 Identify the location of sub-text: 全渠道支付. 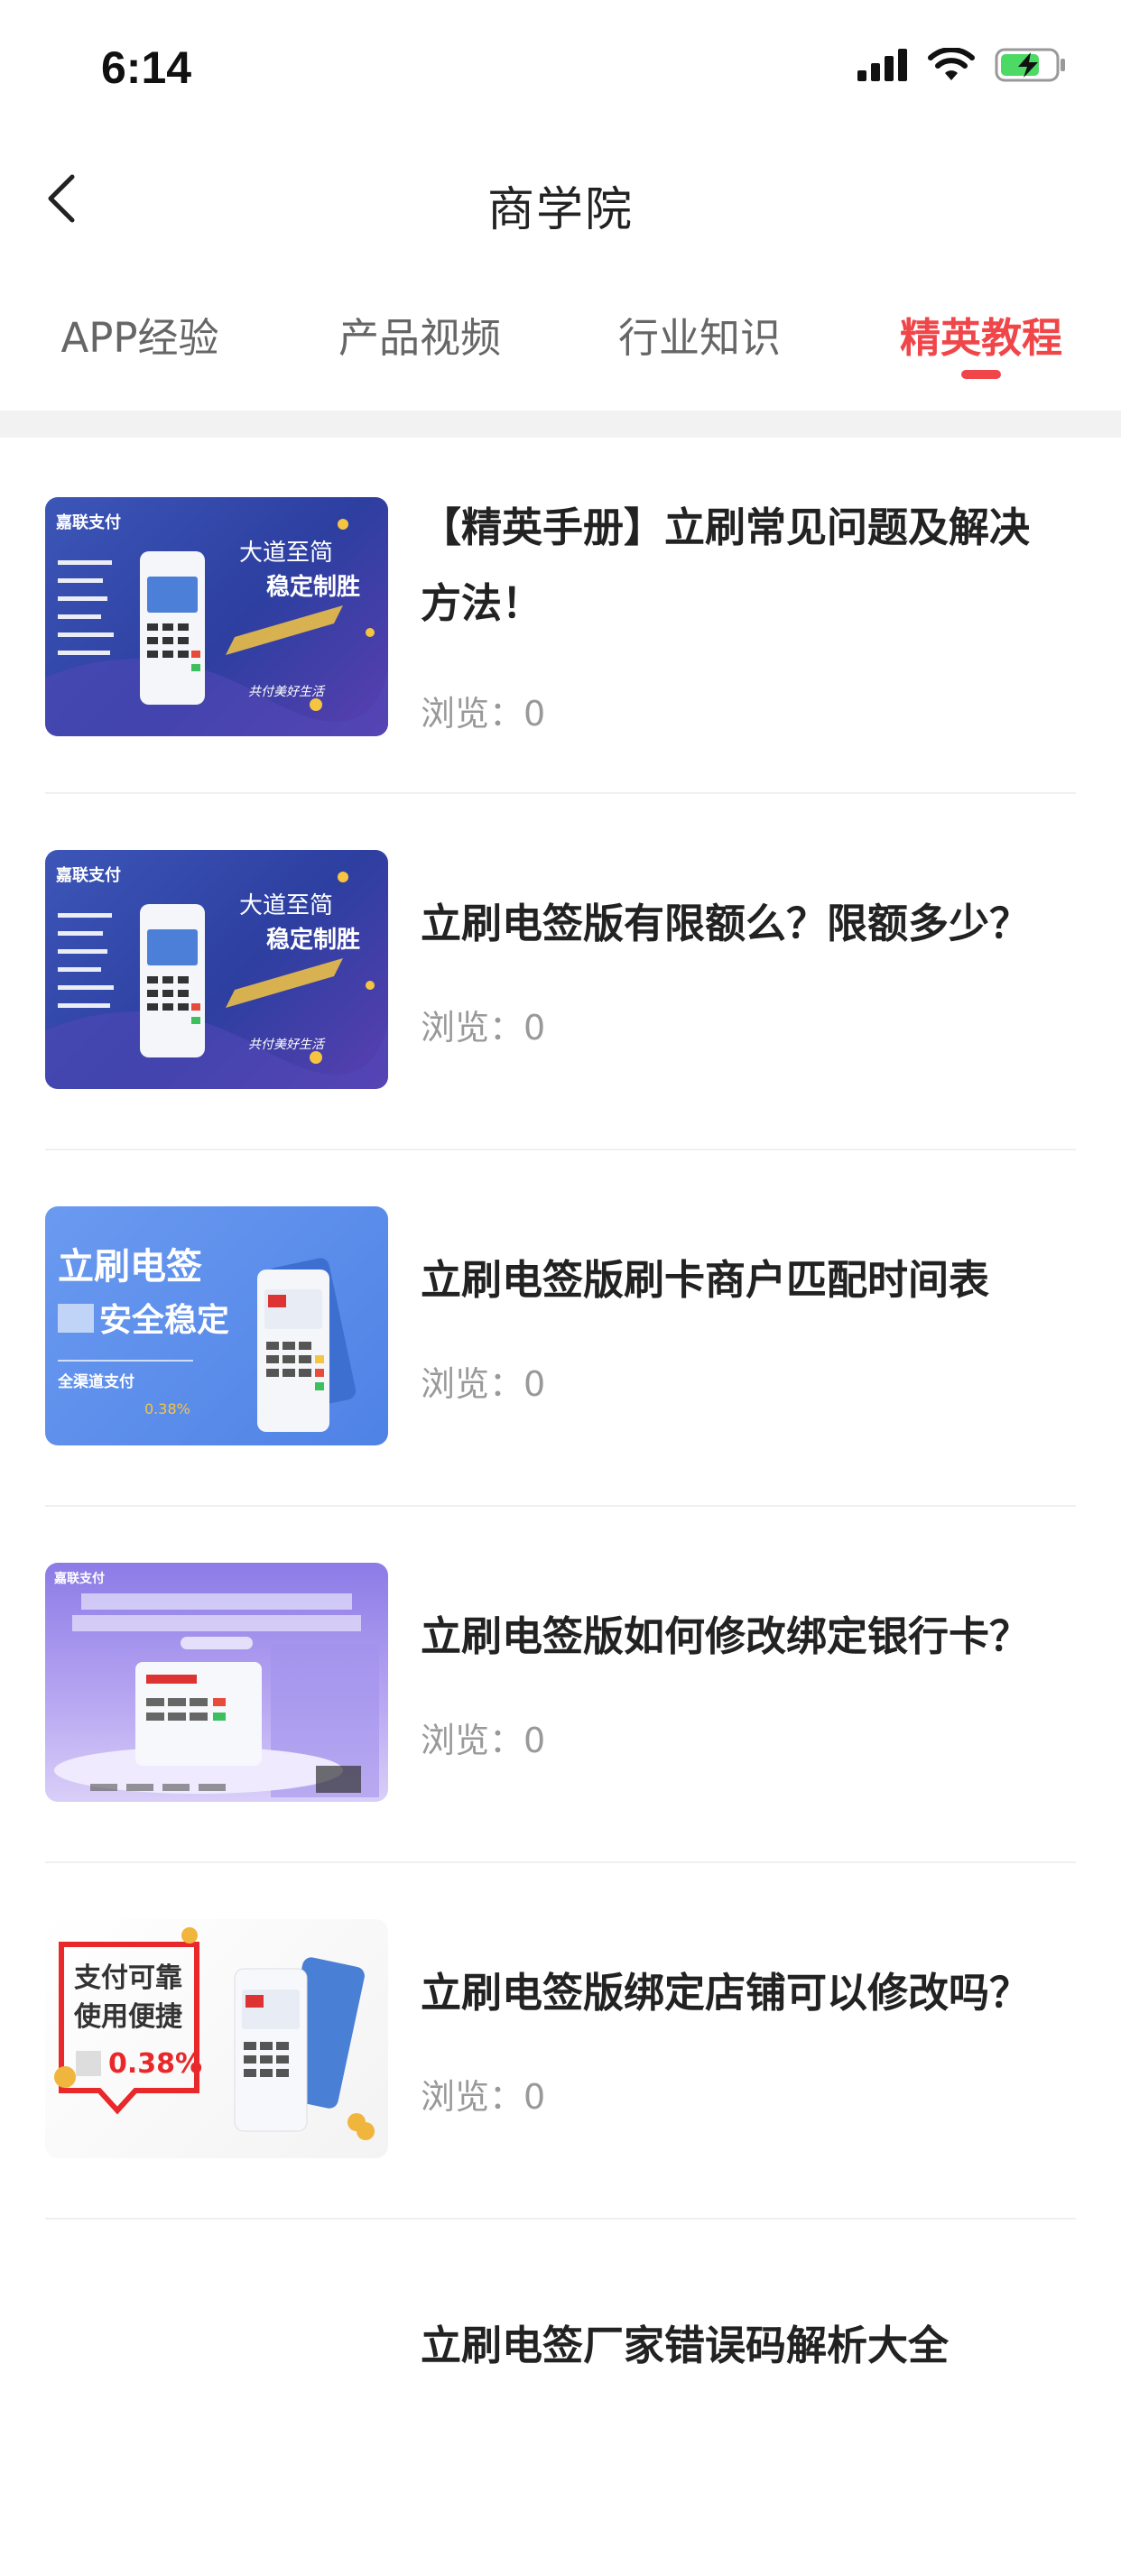
(96, 1381).